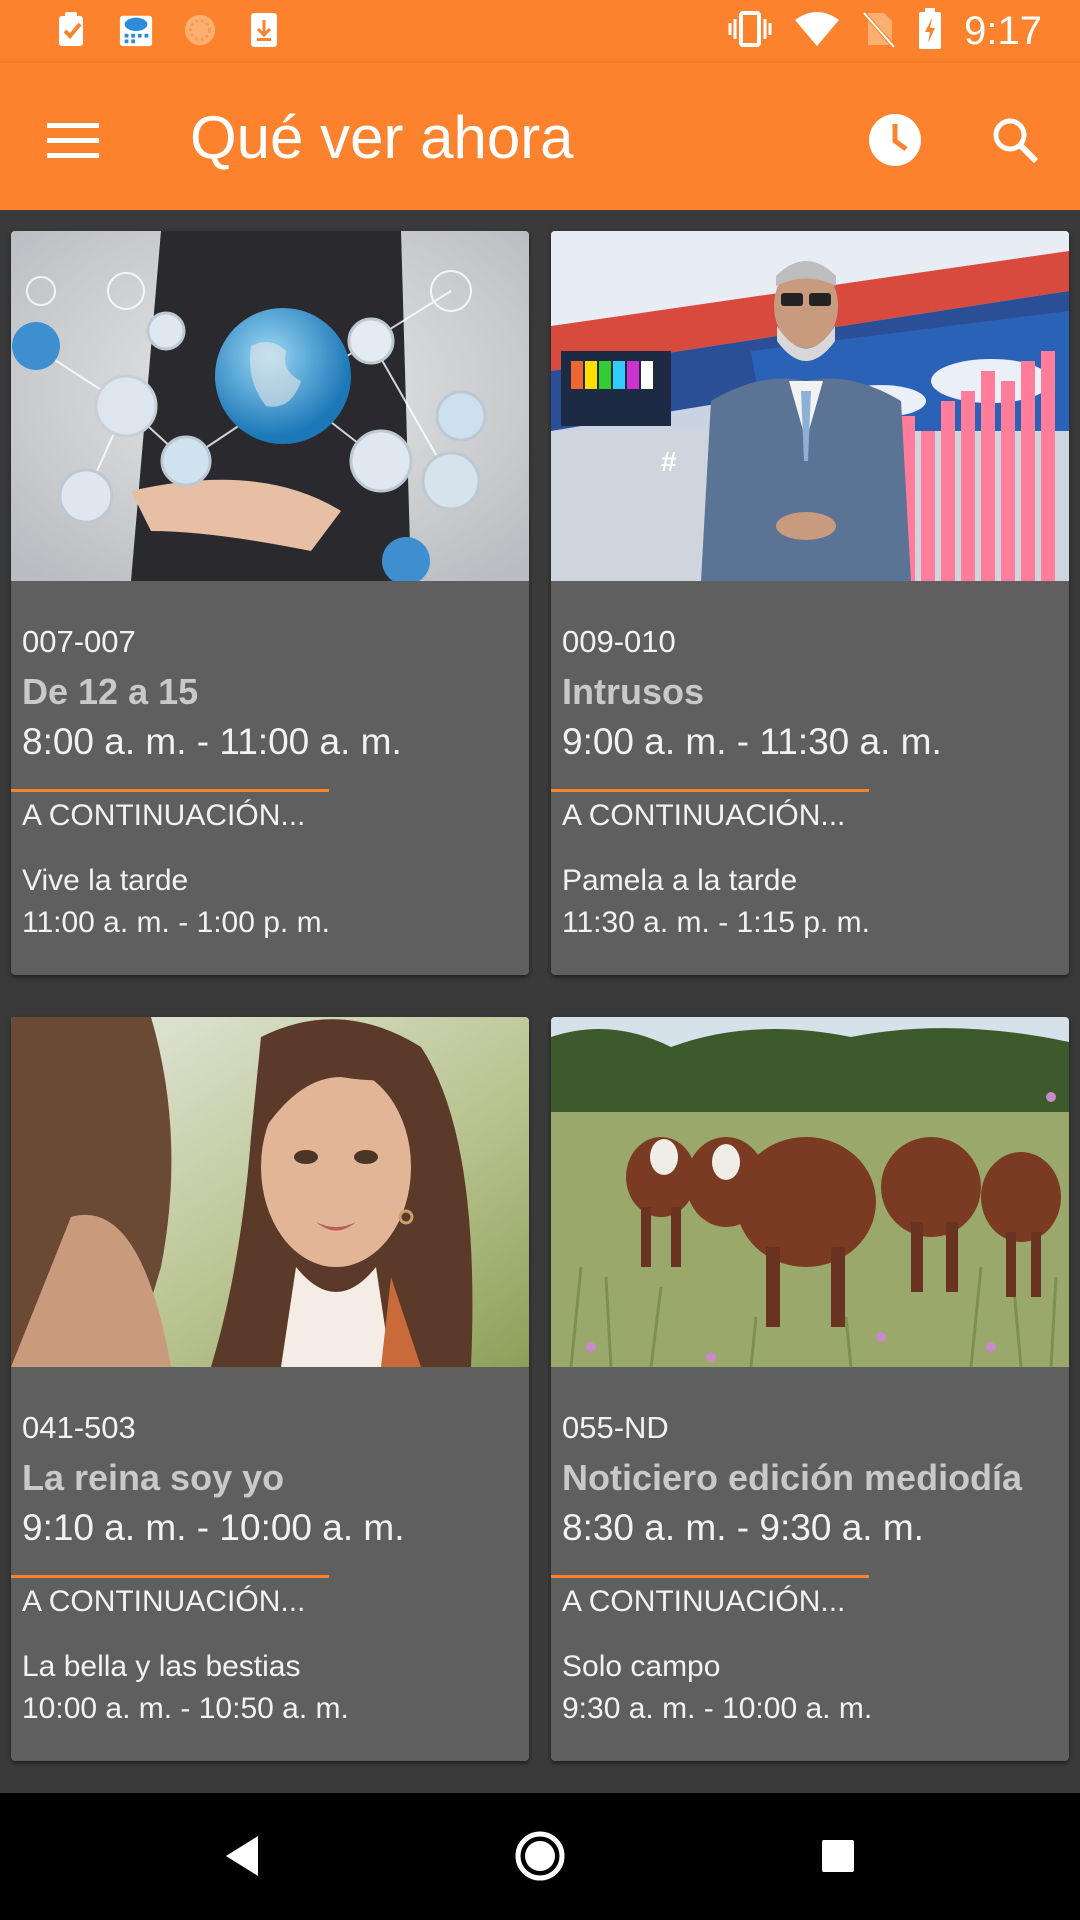  Describe the element at coordinates (792, 1477) in the screenshot. I see `program-title: Noticiero edición mediodía` at that location.